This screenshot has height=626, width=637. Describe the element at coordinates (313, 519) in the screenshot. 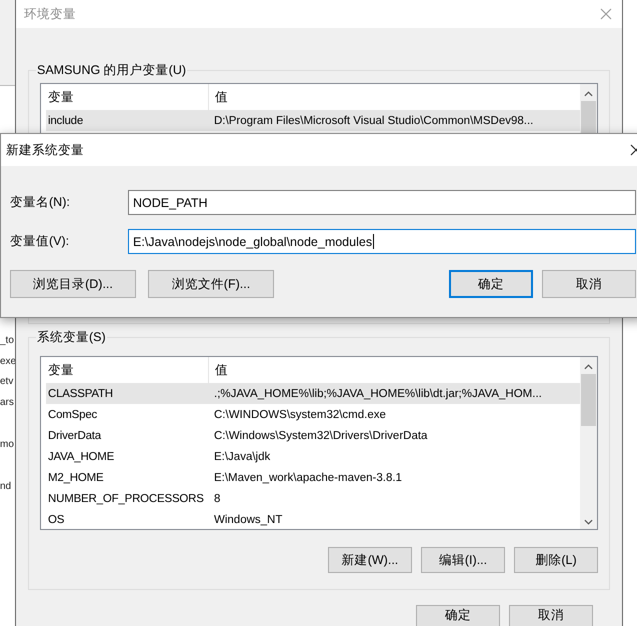

I see `list-row: OS Windows_NT` at that location.